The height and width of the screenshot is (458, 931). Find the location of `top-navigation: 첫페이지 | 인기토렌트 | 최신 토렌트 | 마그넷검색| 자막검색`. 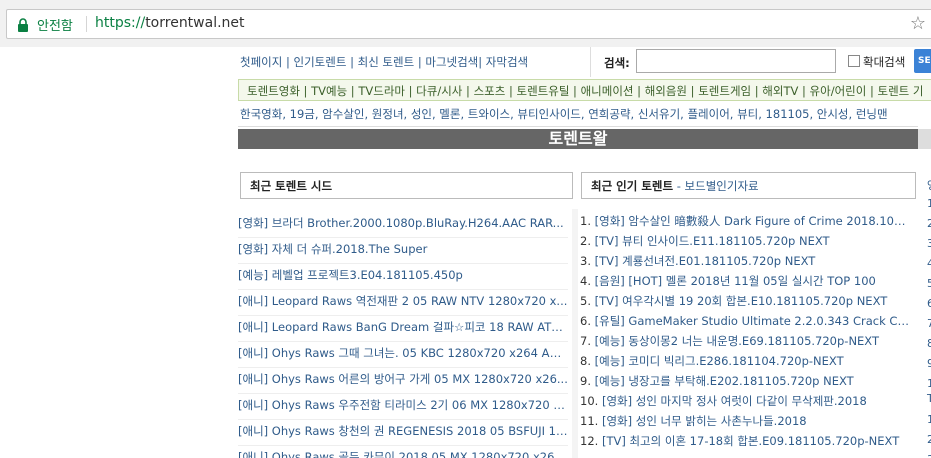

top-navigation: 첫페이지 | 인기토렌트 | 최신 토렌트 | 마그넷검색| 자막검색 is located at coordinates (384, 62).